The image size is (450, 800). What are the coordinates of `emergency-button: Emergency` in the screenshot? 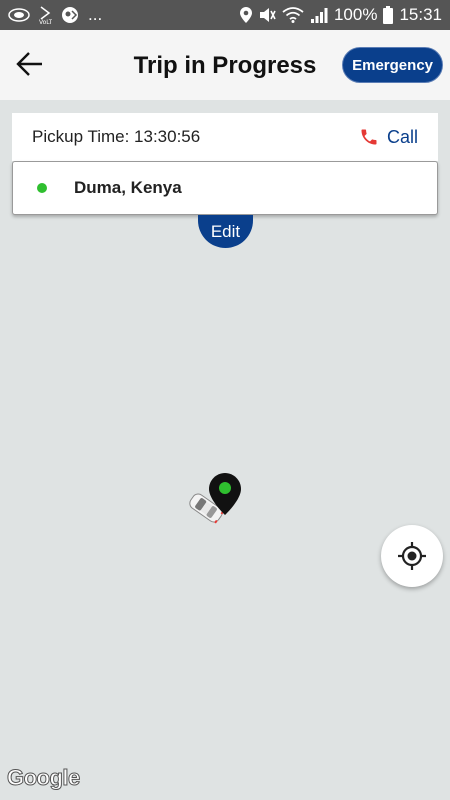 It's located at (392, 65).